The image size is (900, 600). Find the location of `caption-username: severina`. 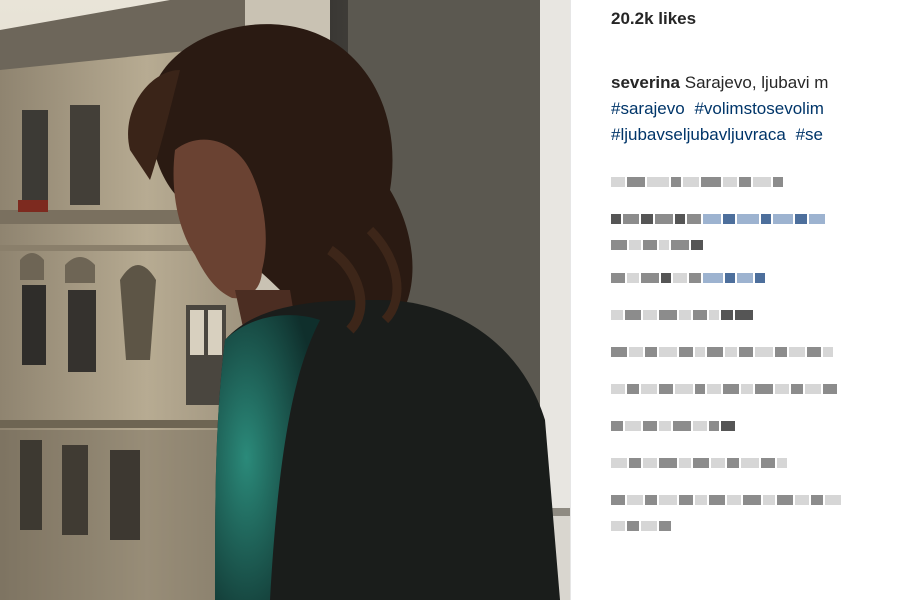

caption-username: severina is located at coordinates (645, 82).